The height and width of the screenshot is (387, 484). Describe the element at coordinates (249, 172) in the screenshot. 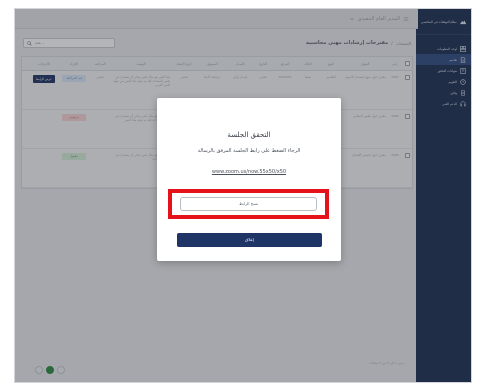

I see `session-link: www.zoom.us/now.55x50/x50` at that location.